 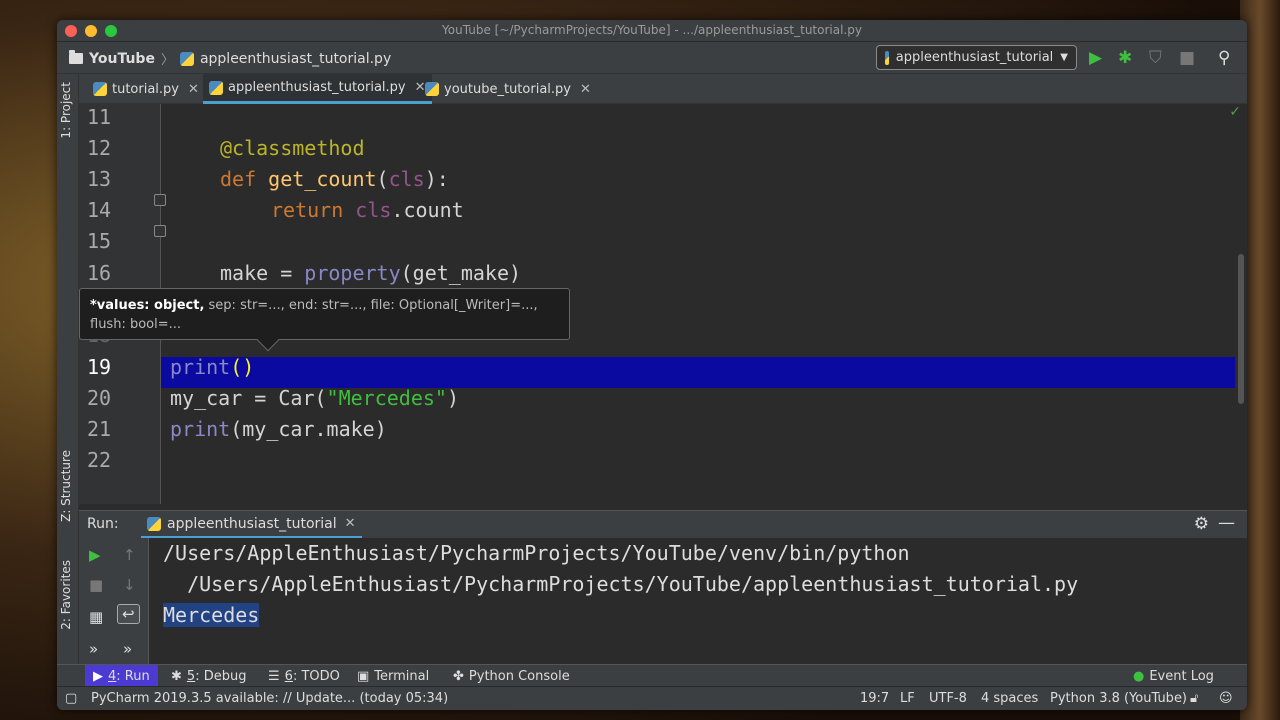 I want to click on line-number: 13, so click(x=99, y=179).